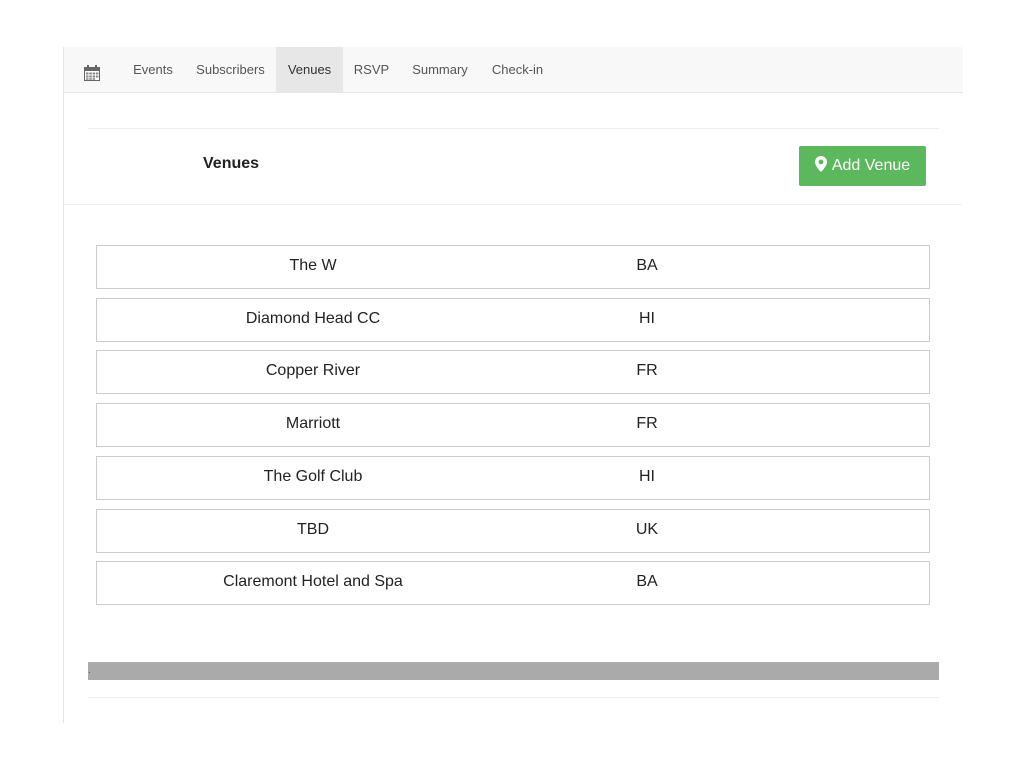 The height and width of the screenshot is (768, 1024). What do you see at coordinates (647, 529) in the screenshot?
I see `venue-code: UK` at bounding box center [647, 529].